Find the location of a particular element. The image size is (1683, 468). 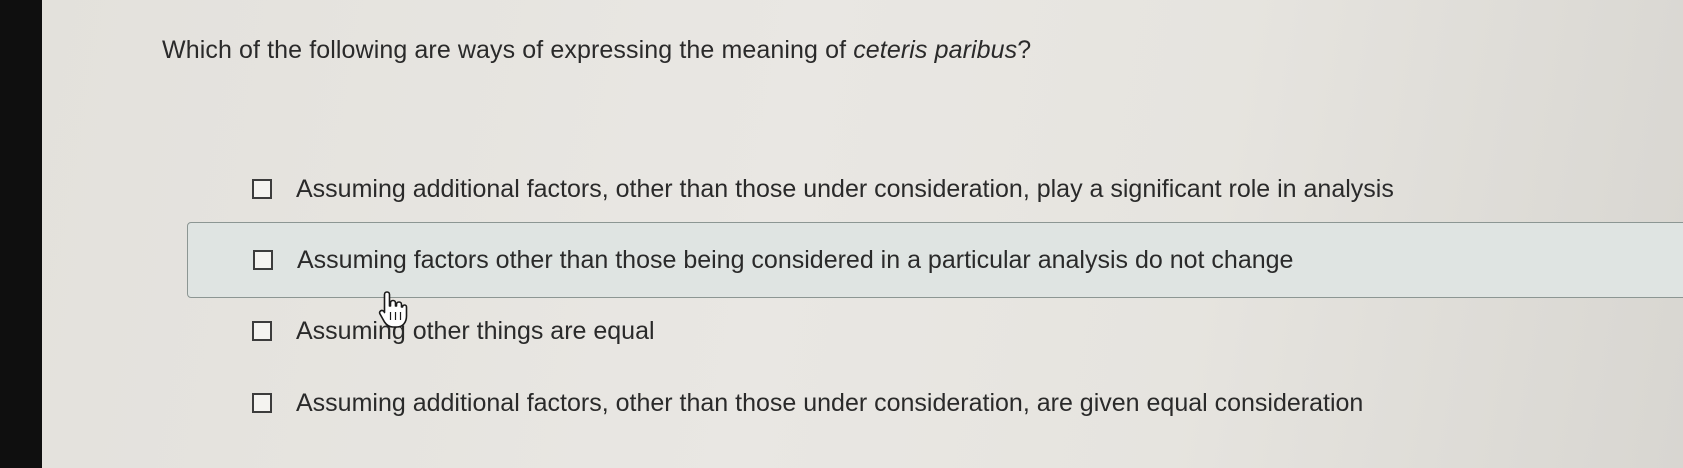

answer-option-label: Assuming other things are equal is located at coordinates (475, 330).